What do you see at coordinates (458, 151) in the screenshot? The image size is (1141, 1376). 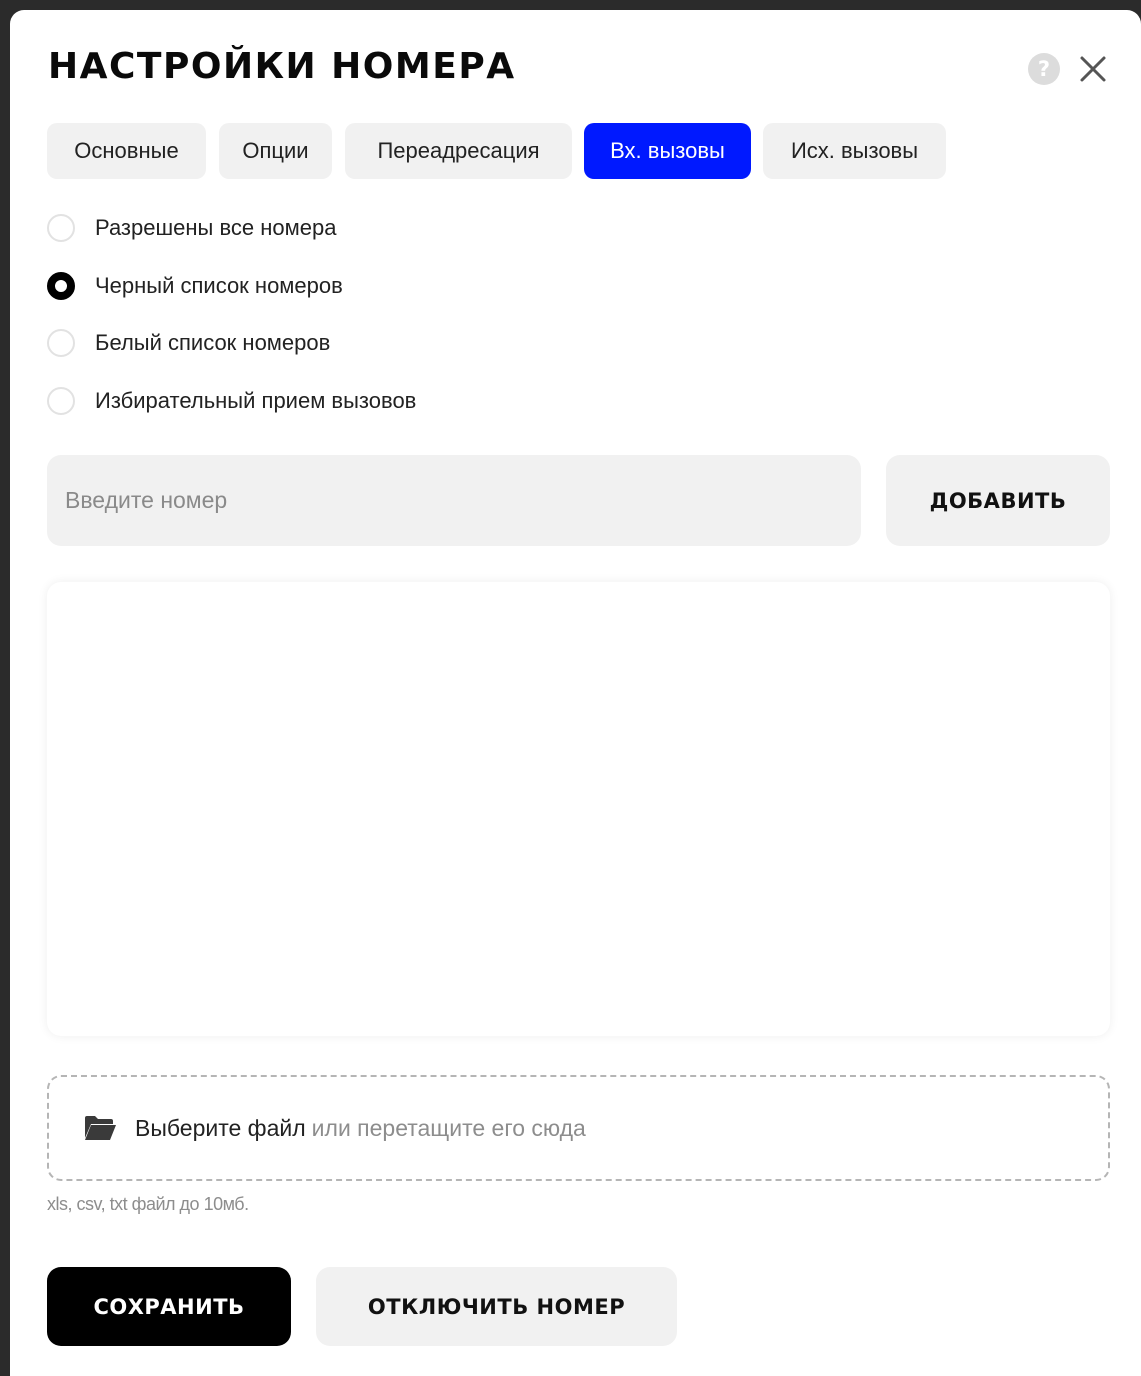 I see `tab-forwarding: Переадресация` at bounding box center [458, 151].